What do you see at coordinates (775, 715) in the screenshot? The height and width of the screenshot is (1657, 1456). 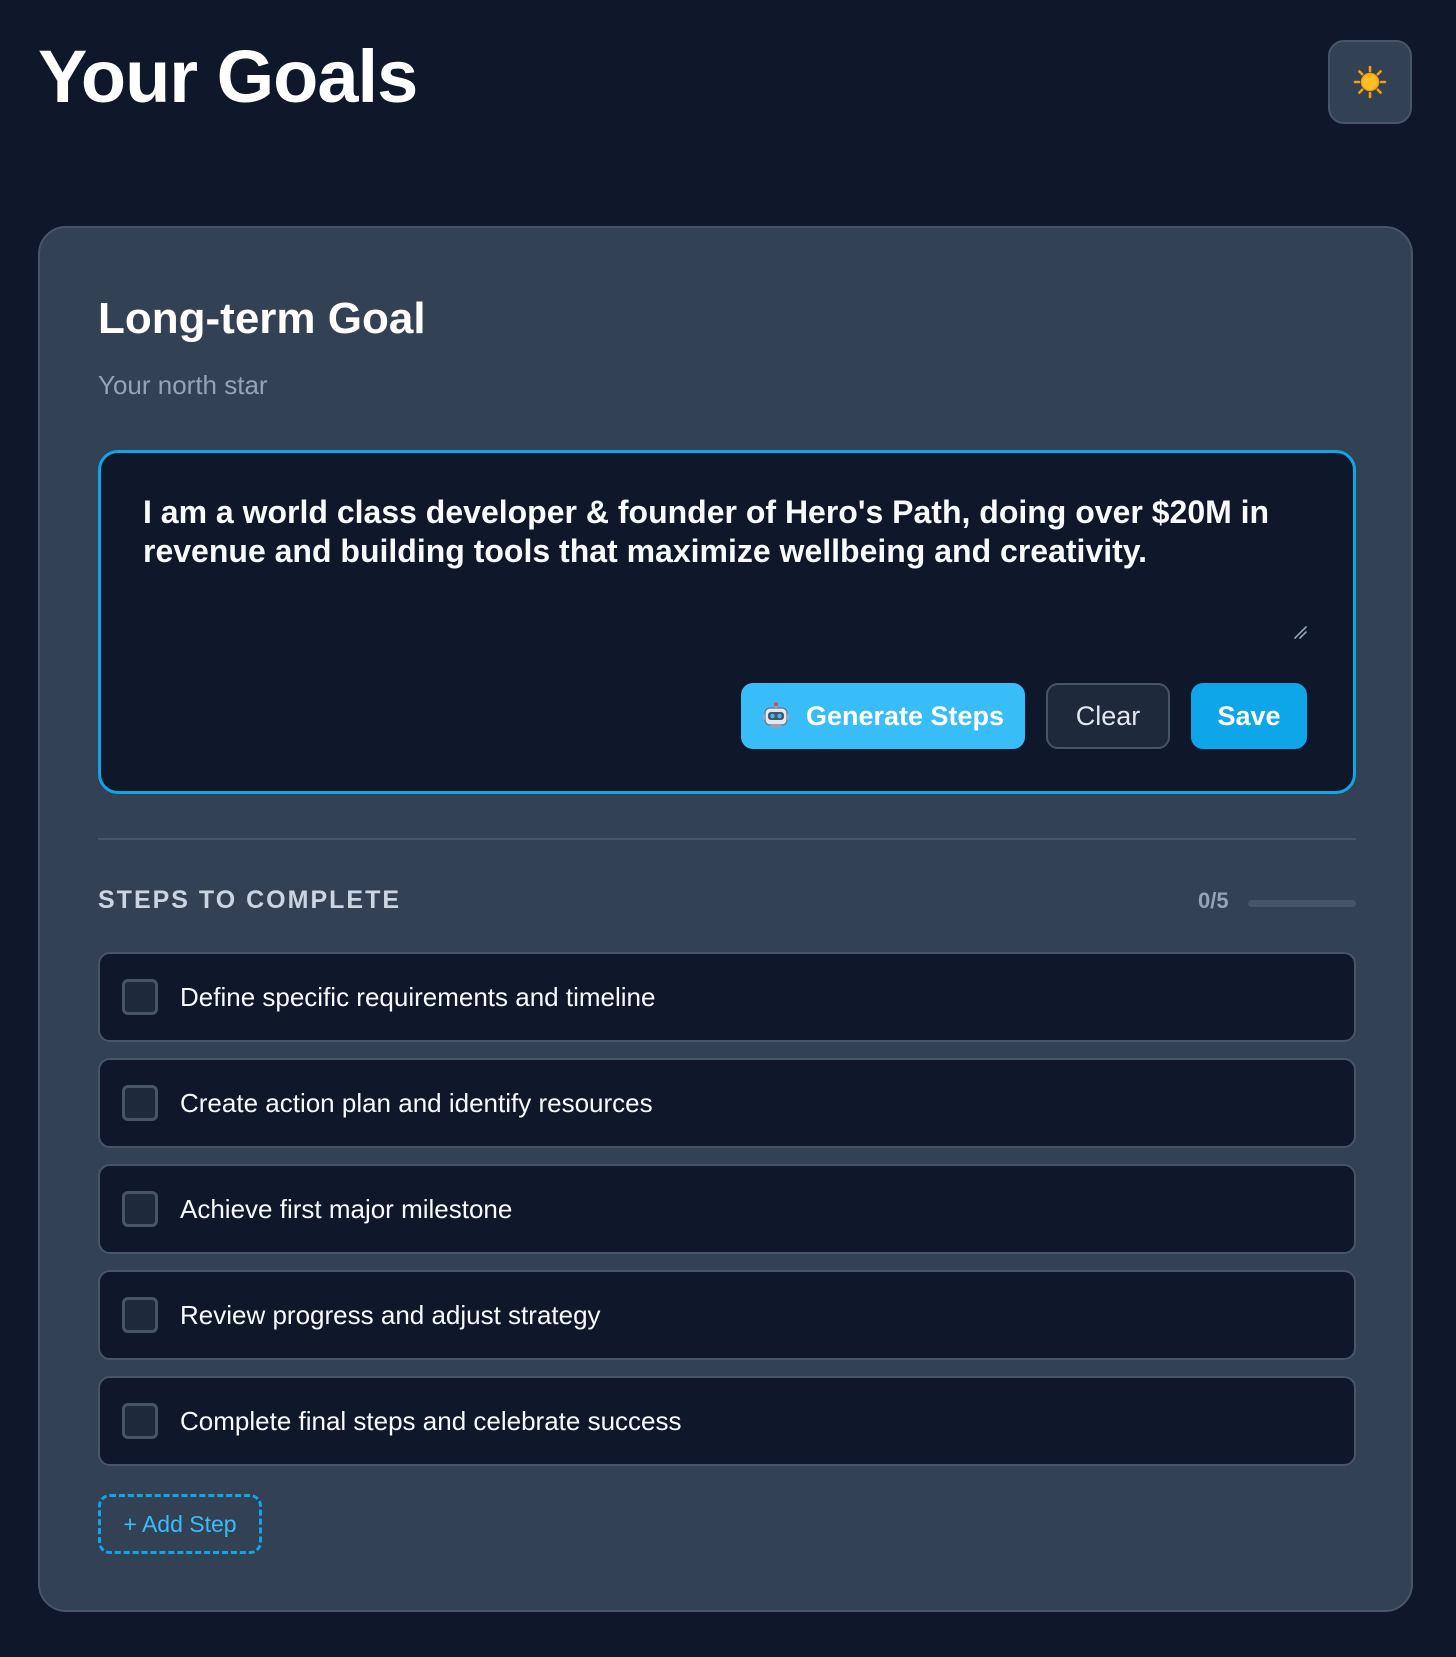 I see `robot-icon` at bounding box center [775, 715].